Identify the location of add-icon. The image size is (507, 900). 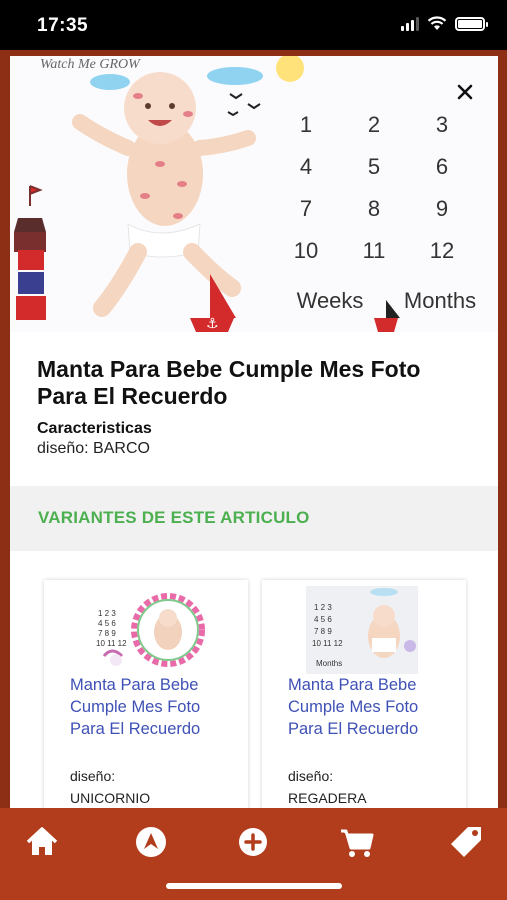
(253, 842).